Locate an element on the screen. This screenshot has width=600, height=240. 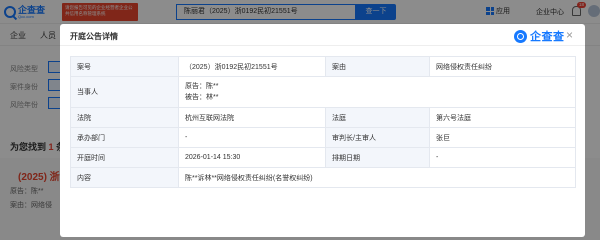
modal-title: 开庭公告详情 is located at coordinates (94, 36).